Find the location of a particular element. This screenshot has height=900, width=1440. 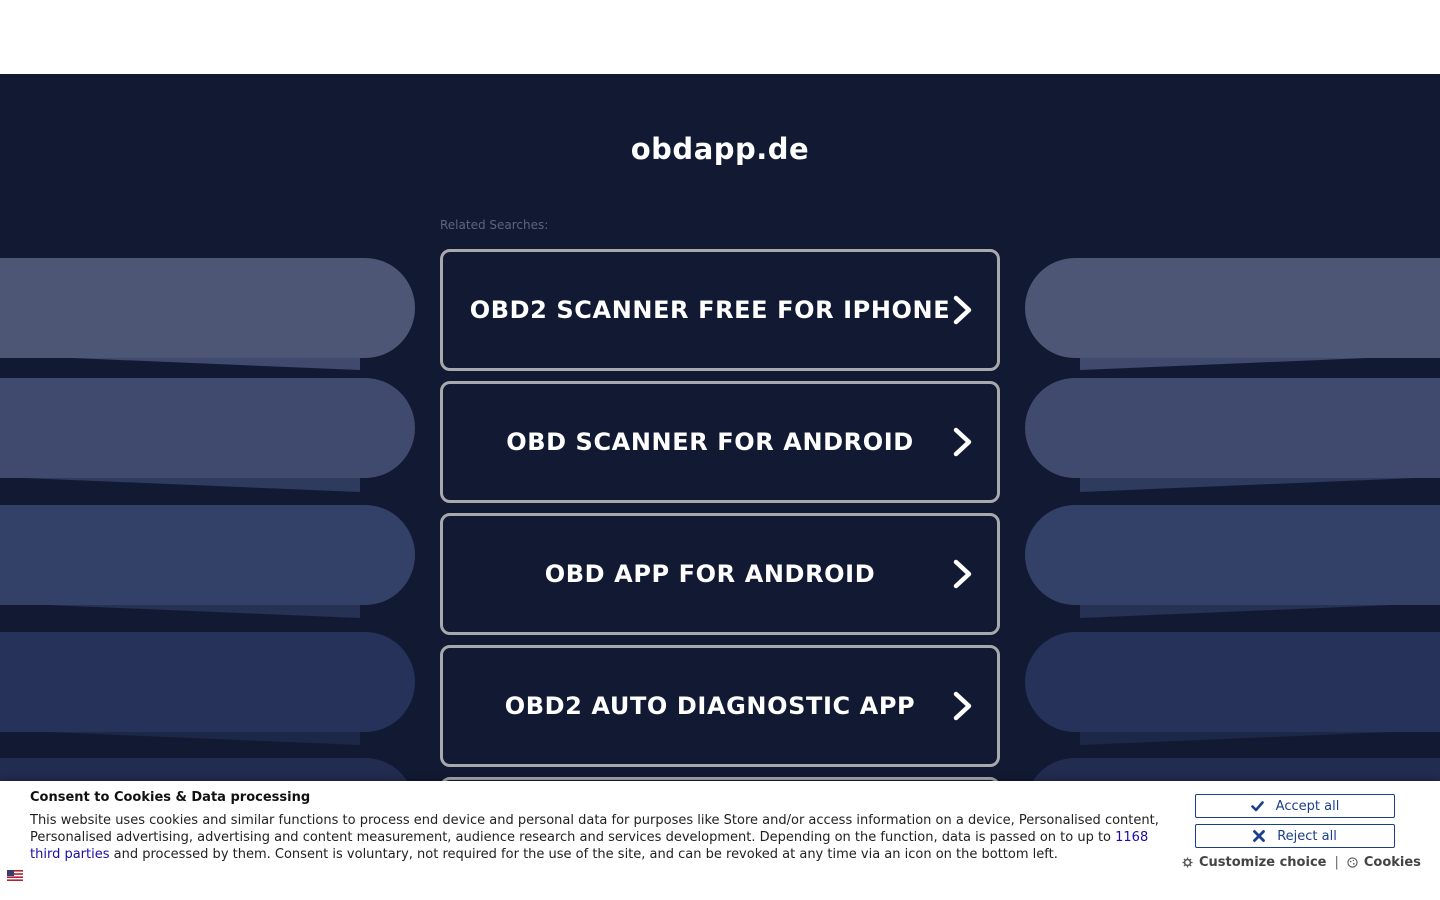

search-link-label: OBD APP FOR ANDROID is located at coordinates (710, 574).